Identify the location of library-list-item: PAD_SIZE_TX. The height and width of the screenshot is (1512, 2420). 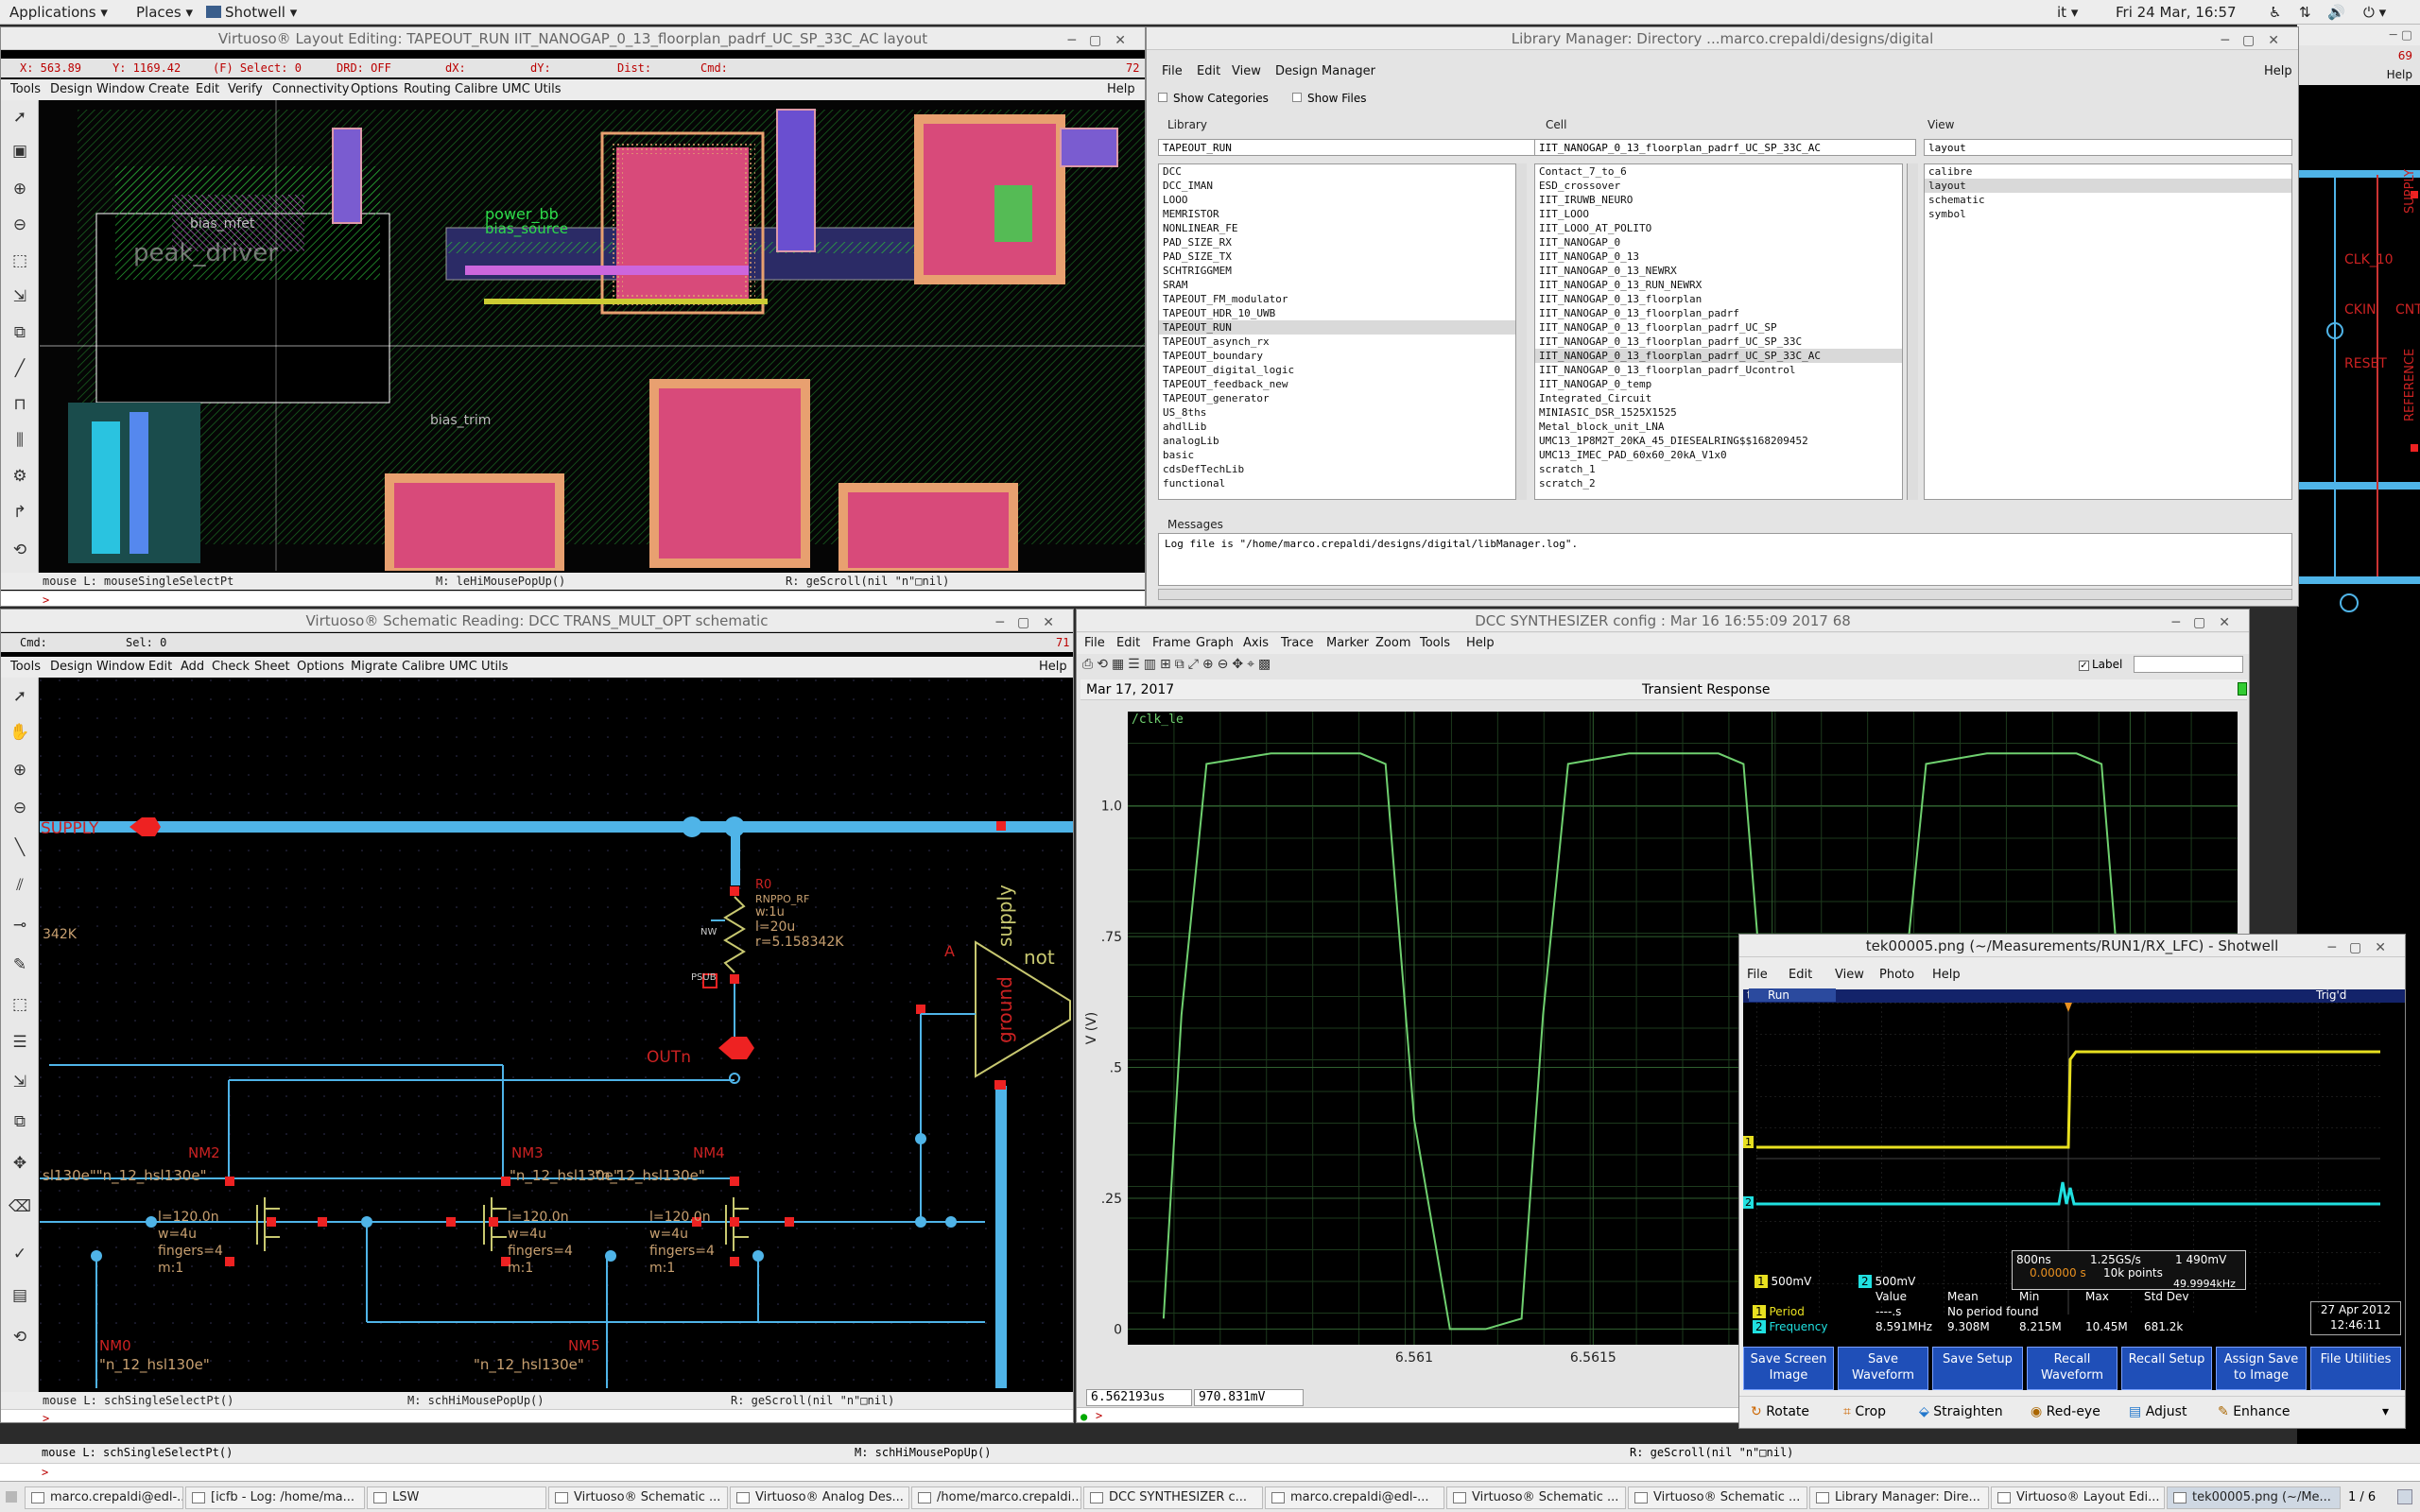
(1342, 256).